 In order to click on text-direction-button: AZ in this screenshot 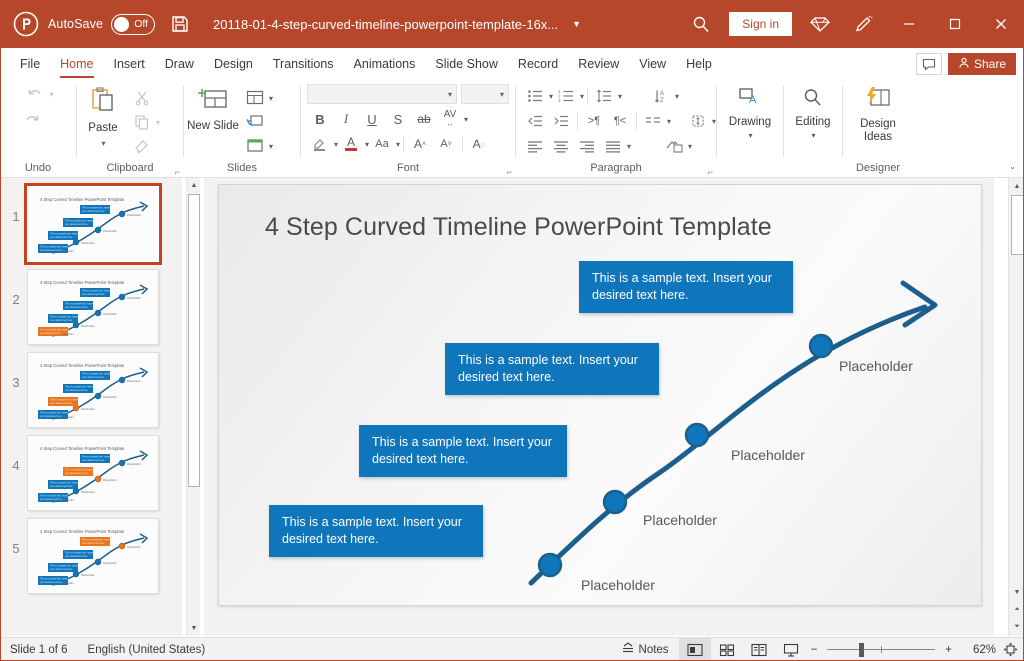, I will do `click(661, 96)`.